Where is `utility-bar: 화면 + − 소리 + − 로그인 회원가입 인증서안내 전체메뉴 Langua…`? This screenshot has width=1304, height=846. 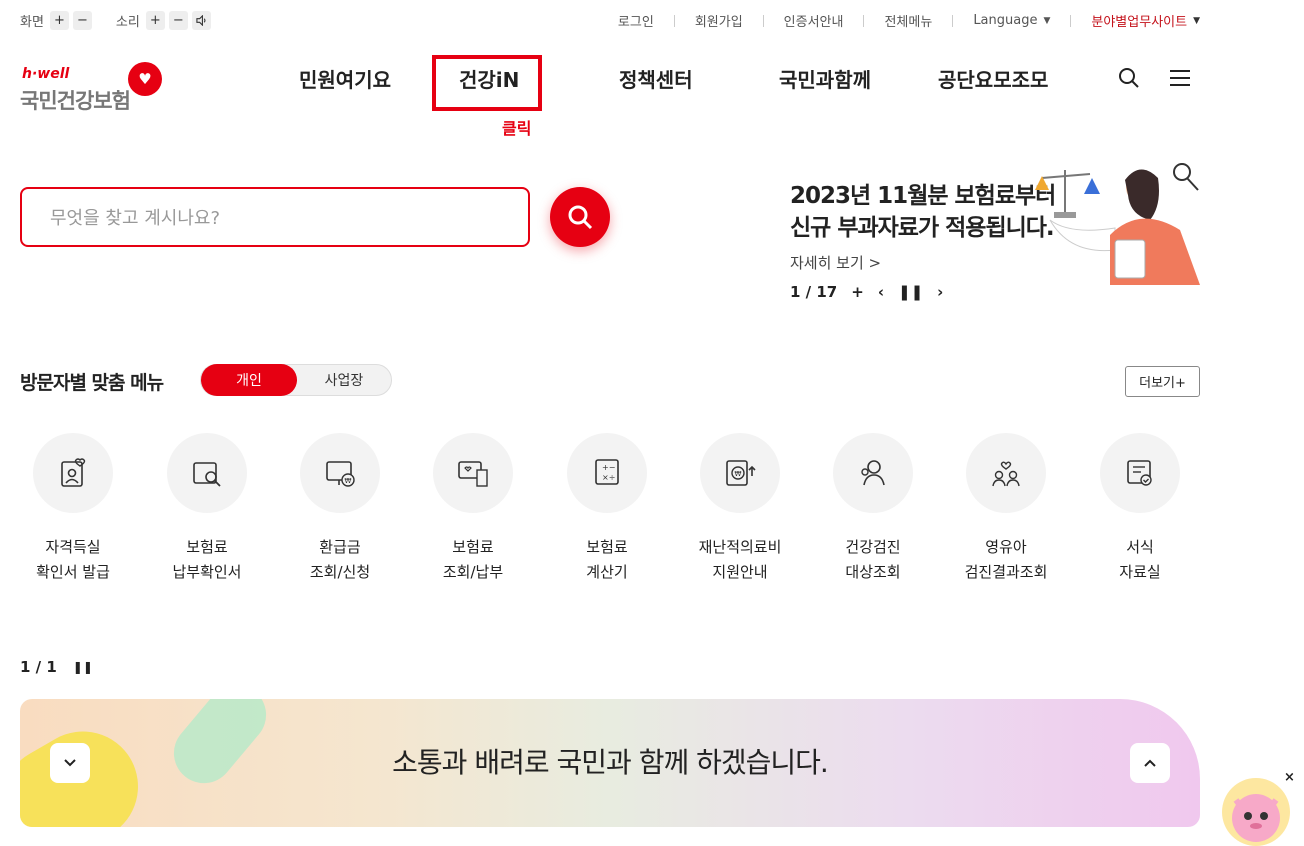
utility-bar: 화면 + − 소리 + − 로그인 회원가입 인증서안내 전체메뉴 Langua… is located at coordinates (652, 21).